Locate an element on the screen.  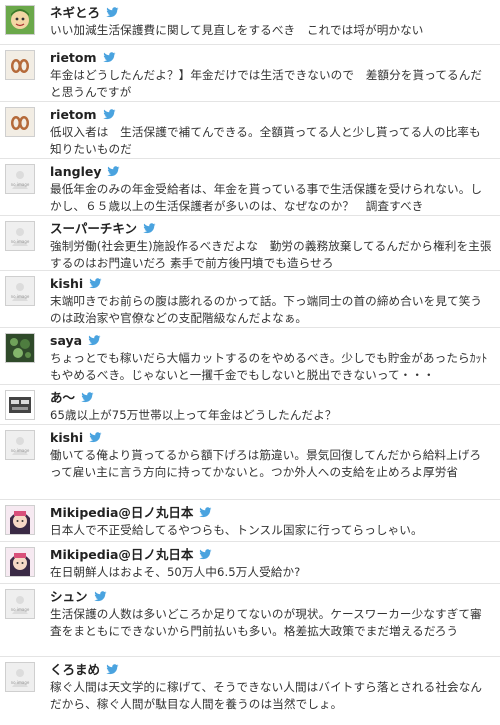
user-name: シュン is located at coordinates (69, 596).